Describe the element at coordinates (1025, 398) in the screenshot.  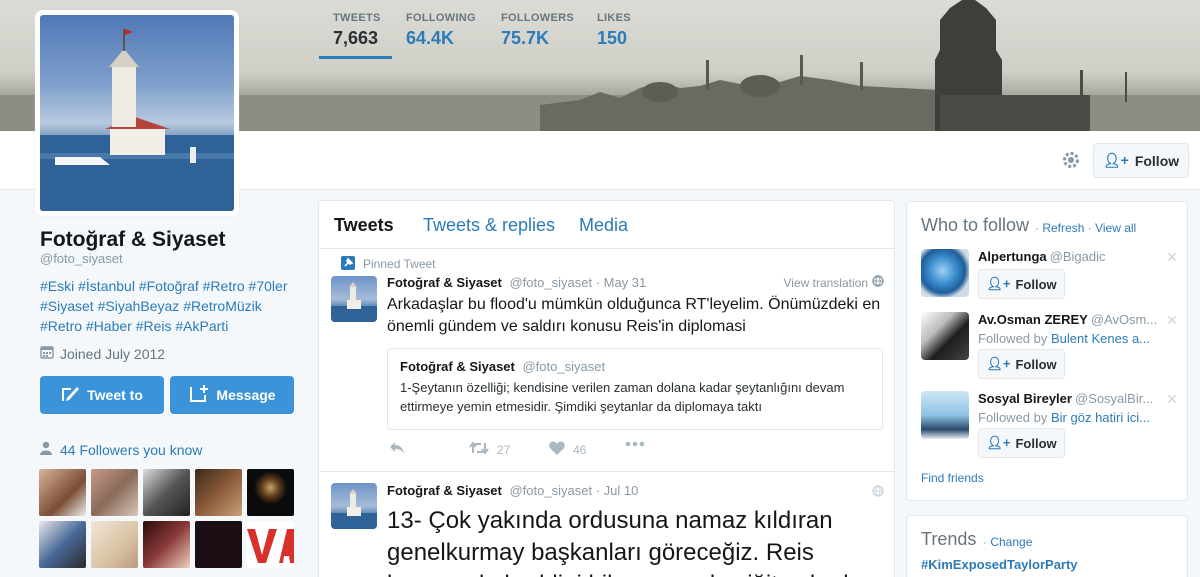
I see `suggestion-display-name: Sosyal Bireyler` at that location.